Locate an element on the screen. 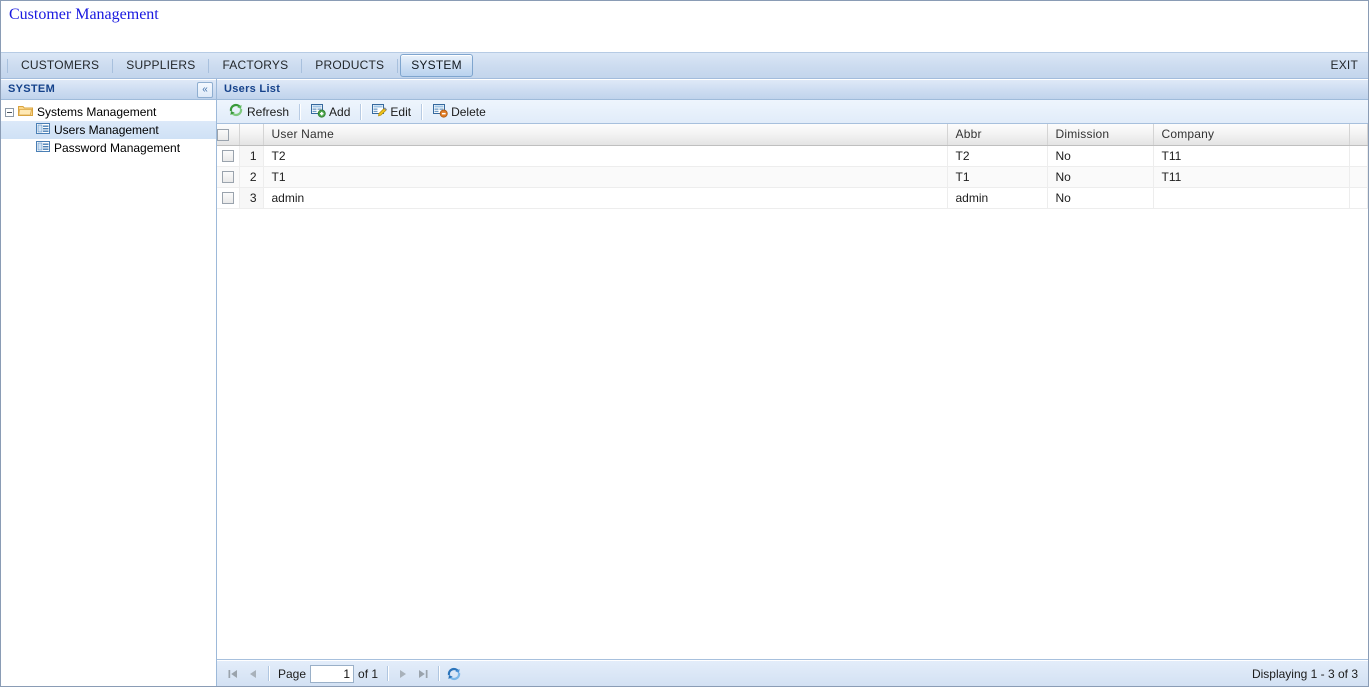  column-header-company: Company is located at coordinates (1251, 135).